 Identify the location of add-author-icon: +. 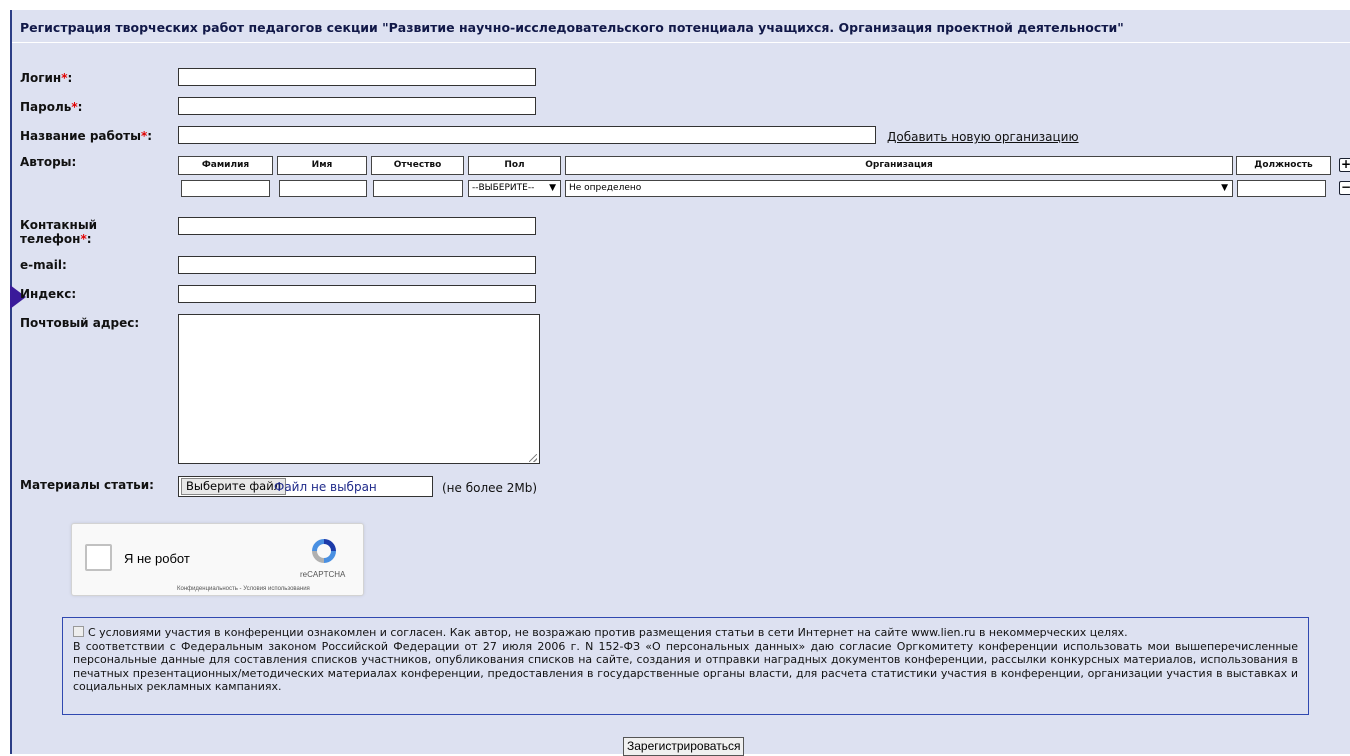
(1344, 165).